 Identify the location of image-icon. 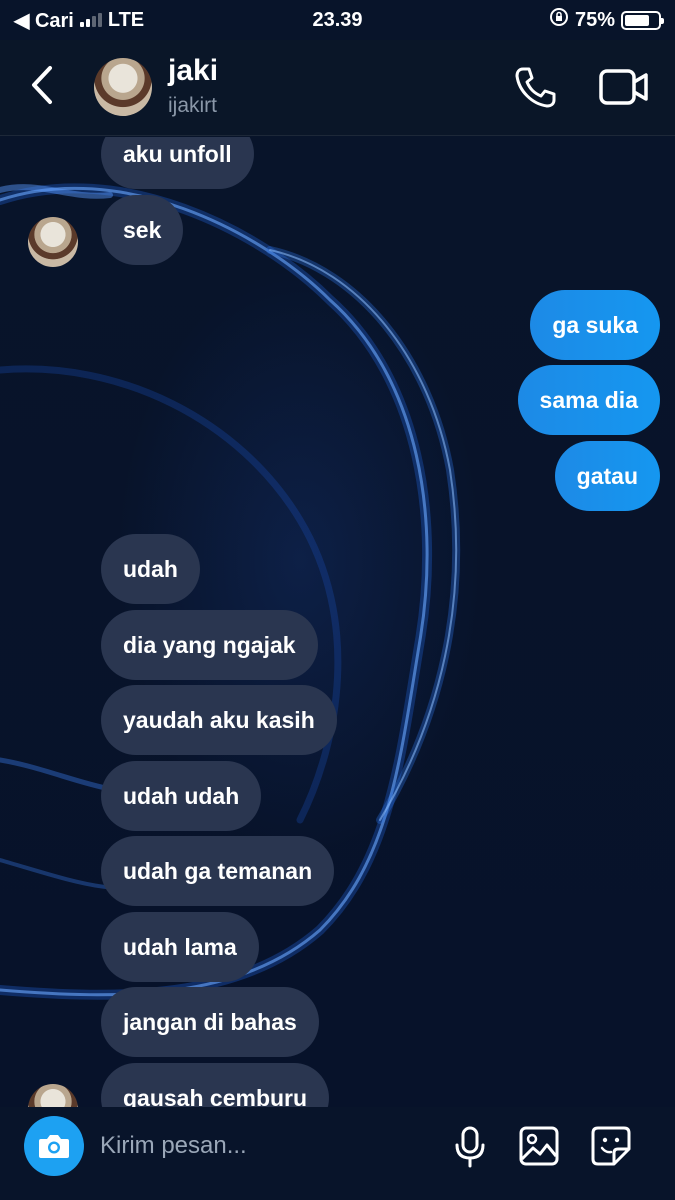
(539, 1146).